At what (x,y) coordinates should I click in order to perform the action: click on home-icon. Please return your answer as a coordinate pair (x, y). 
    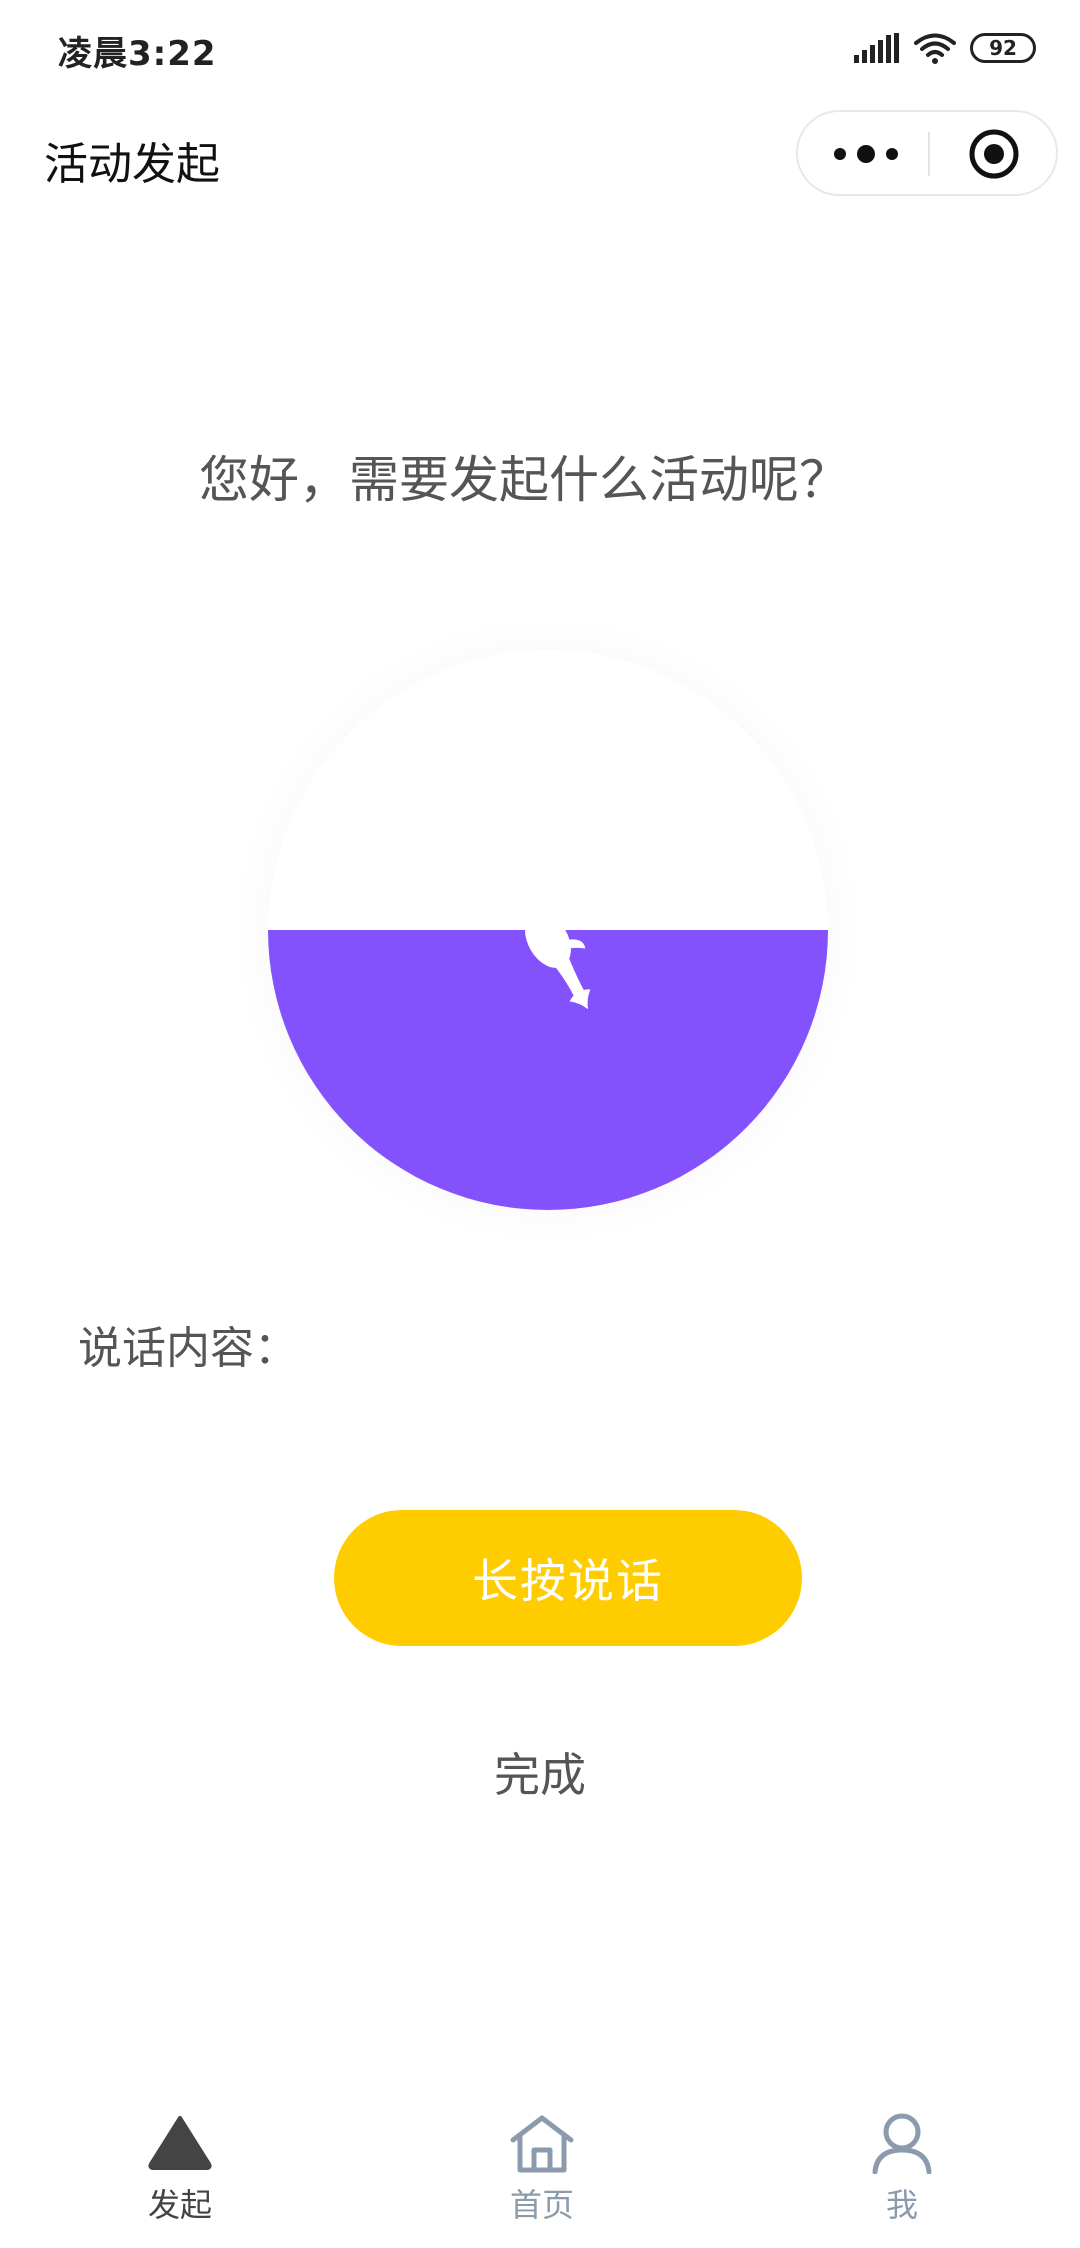
    Looking at the image, I should click on (542, 2144).